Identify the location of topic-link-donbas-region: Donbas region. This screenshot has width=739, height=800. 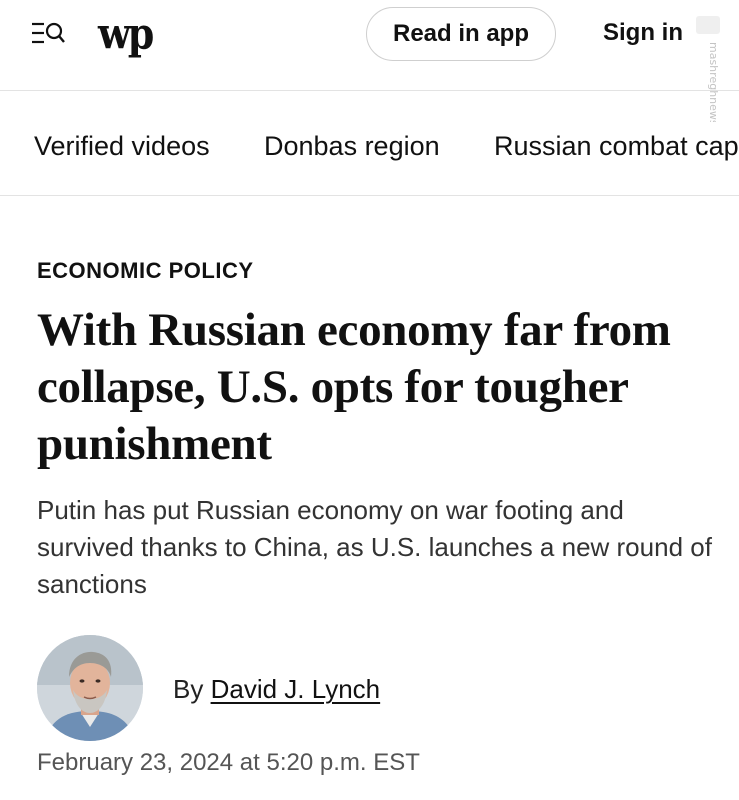
(352, 146).